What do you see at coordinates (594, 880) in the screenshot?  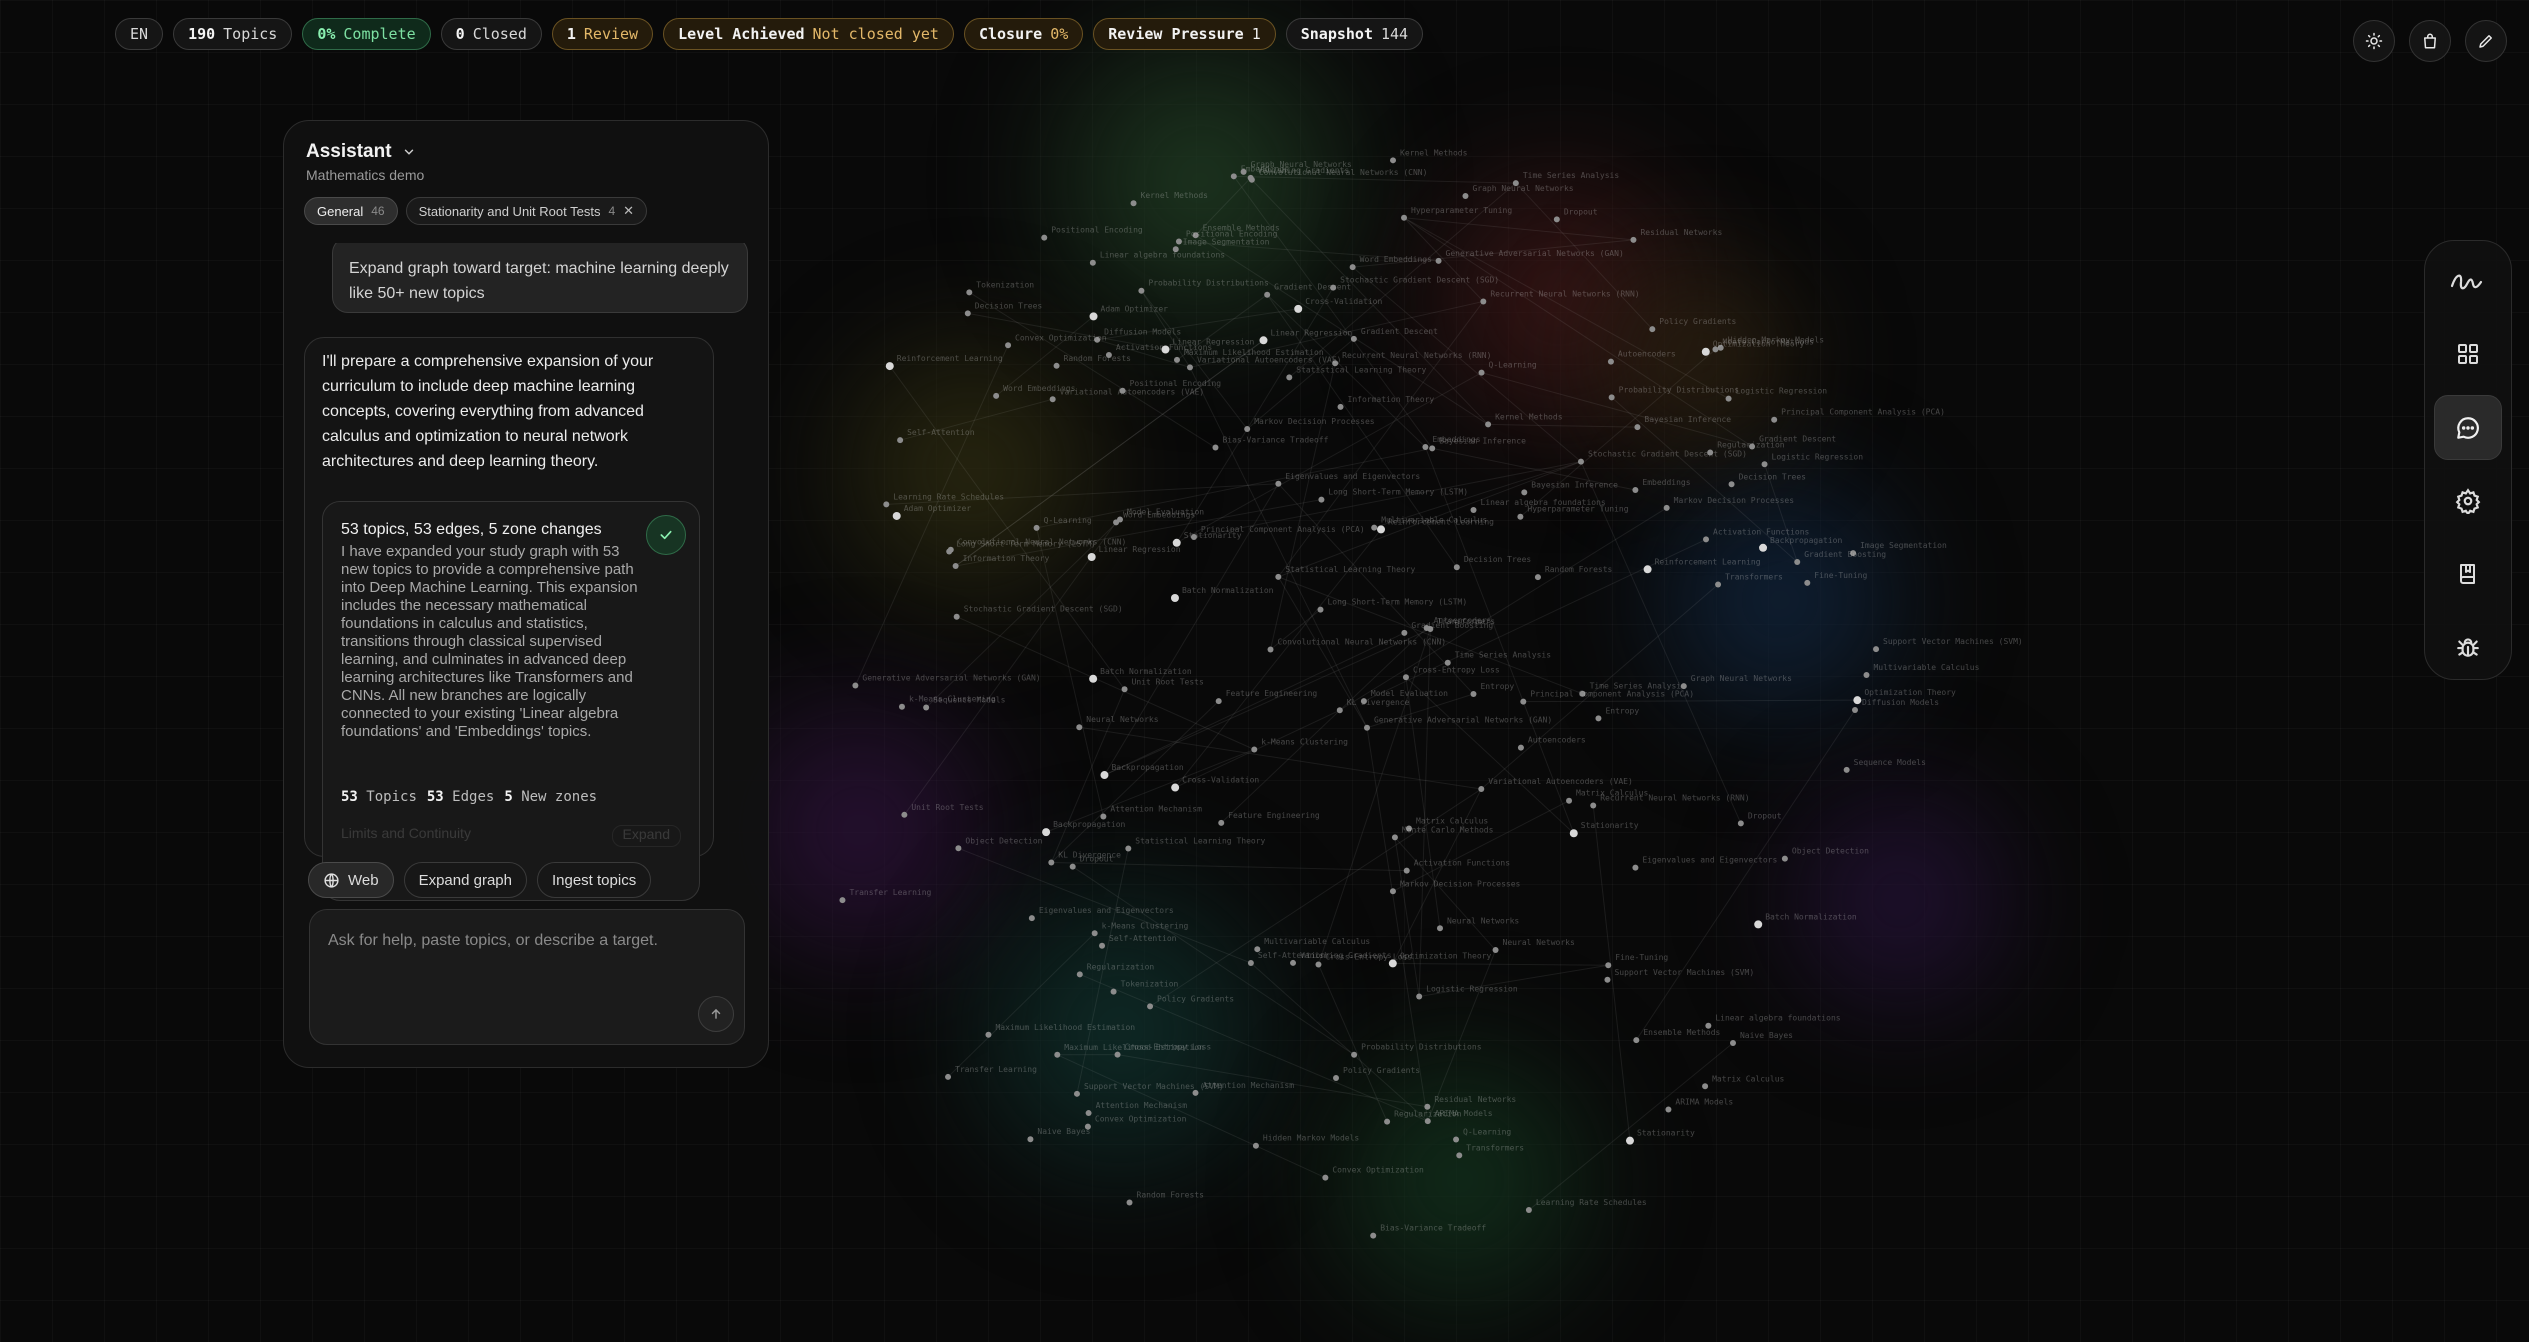 I see `ingest-topics-button: Ingest topics` at bounding box center [594, 880].